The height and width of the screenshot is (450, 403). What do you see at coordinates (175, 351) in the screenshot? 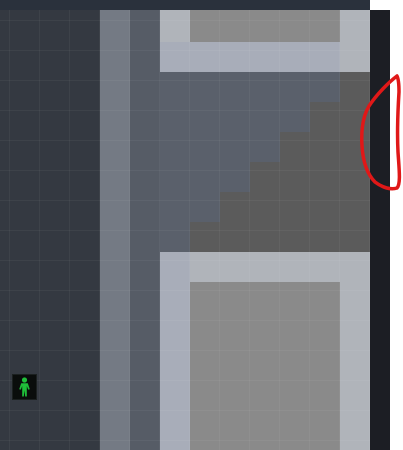
I see `lower-room-left-trim` at bounding box center [175, 351].